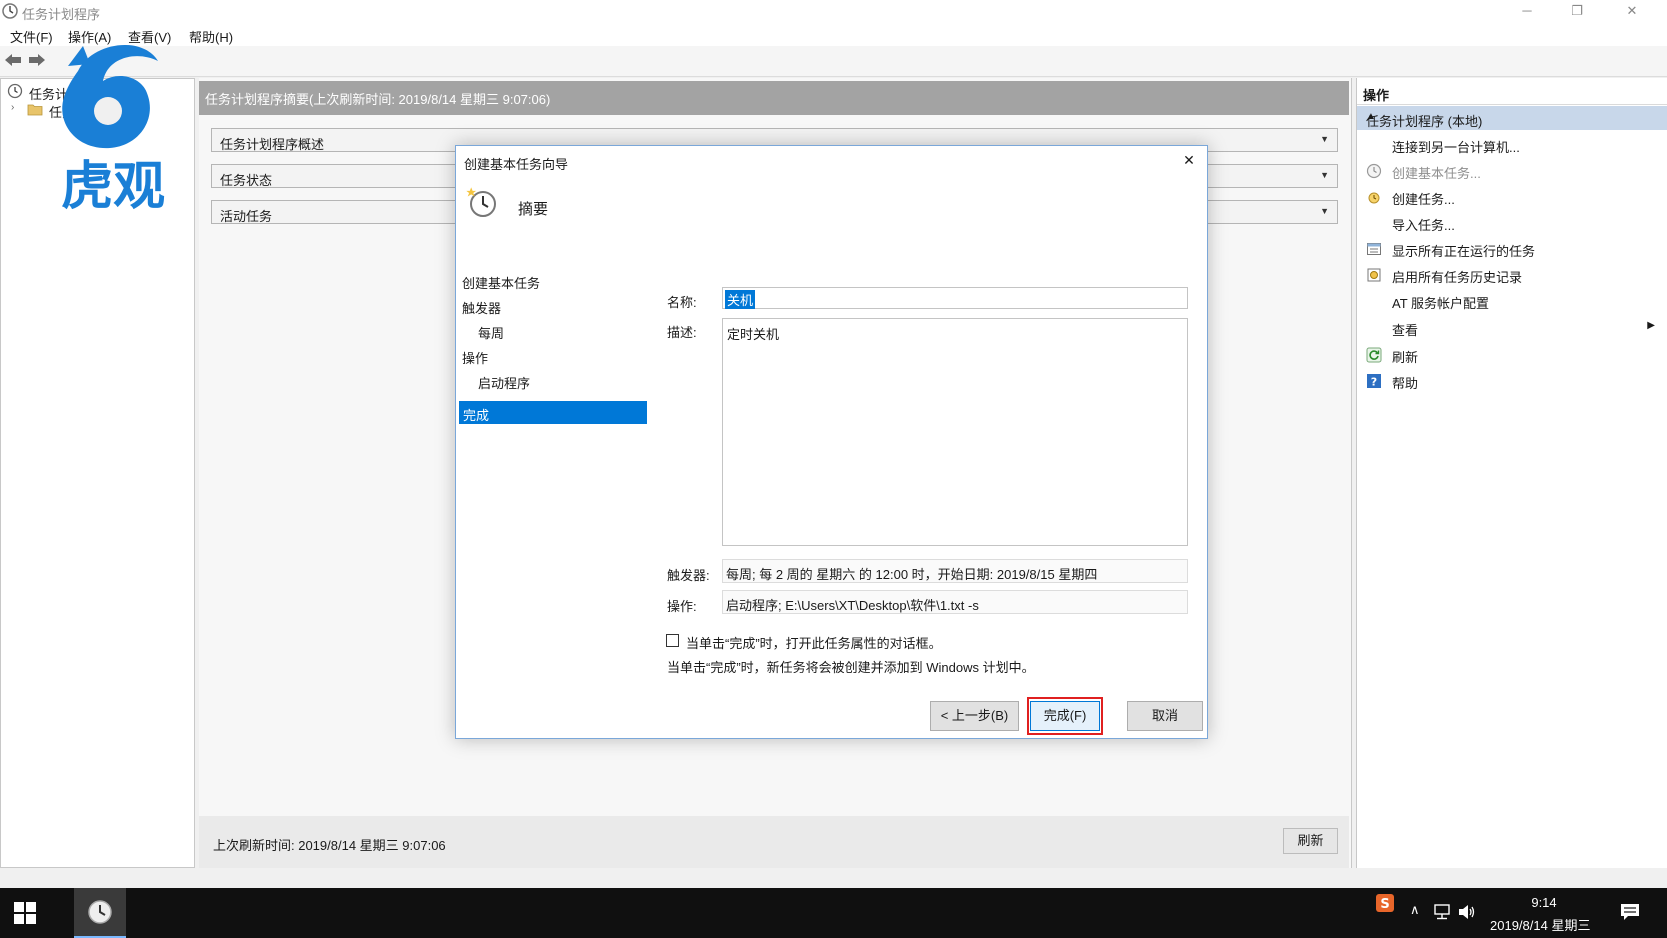 Image resolution: width=1667 pixels, height=938 pixels. Describe the element at coordinates (476, 415) in the screenshot. I see `wizard-step-label: 完成` at that location.